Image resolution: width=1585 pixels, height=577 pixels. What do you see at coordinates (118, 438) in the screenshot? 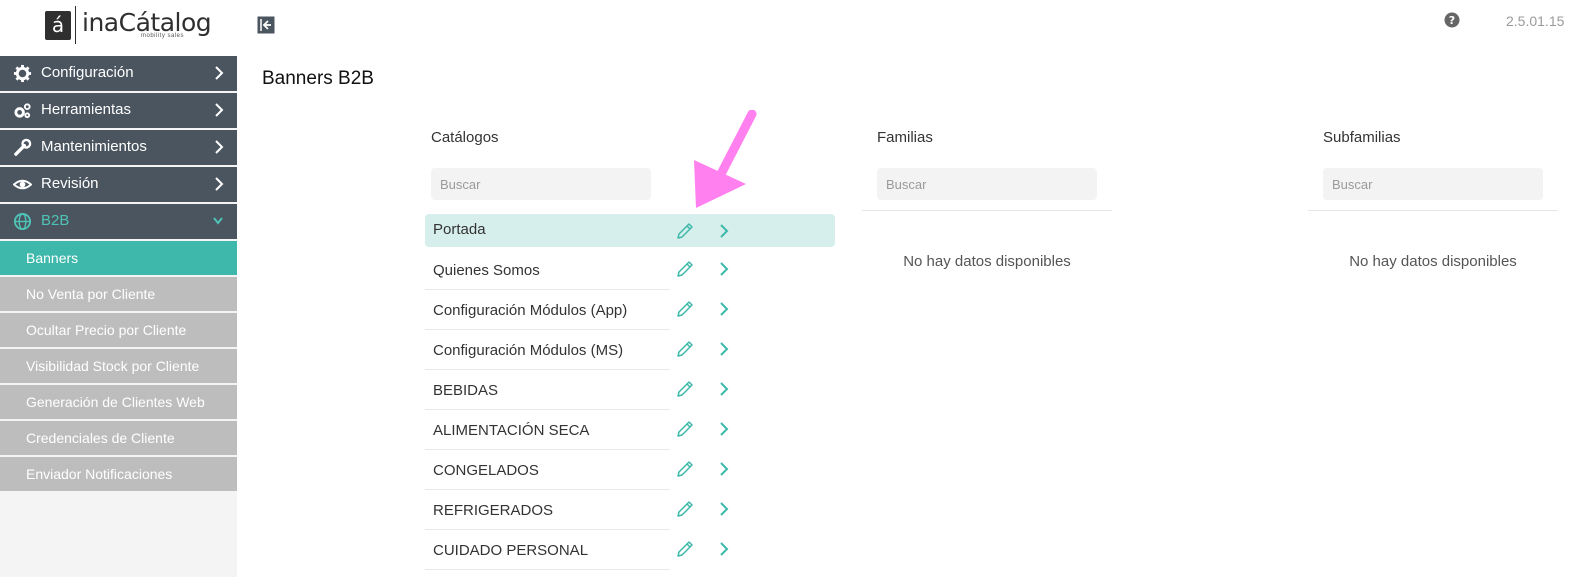
I see `submenu-item-credenciales: Credenciales de Cliente` at bounding box center [118, 438].